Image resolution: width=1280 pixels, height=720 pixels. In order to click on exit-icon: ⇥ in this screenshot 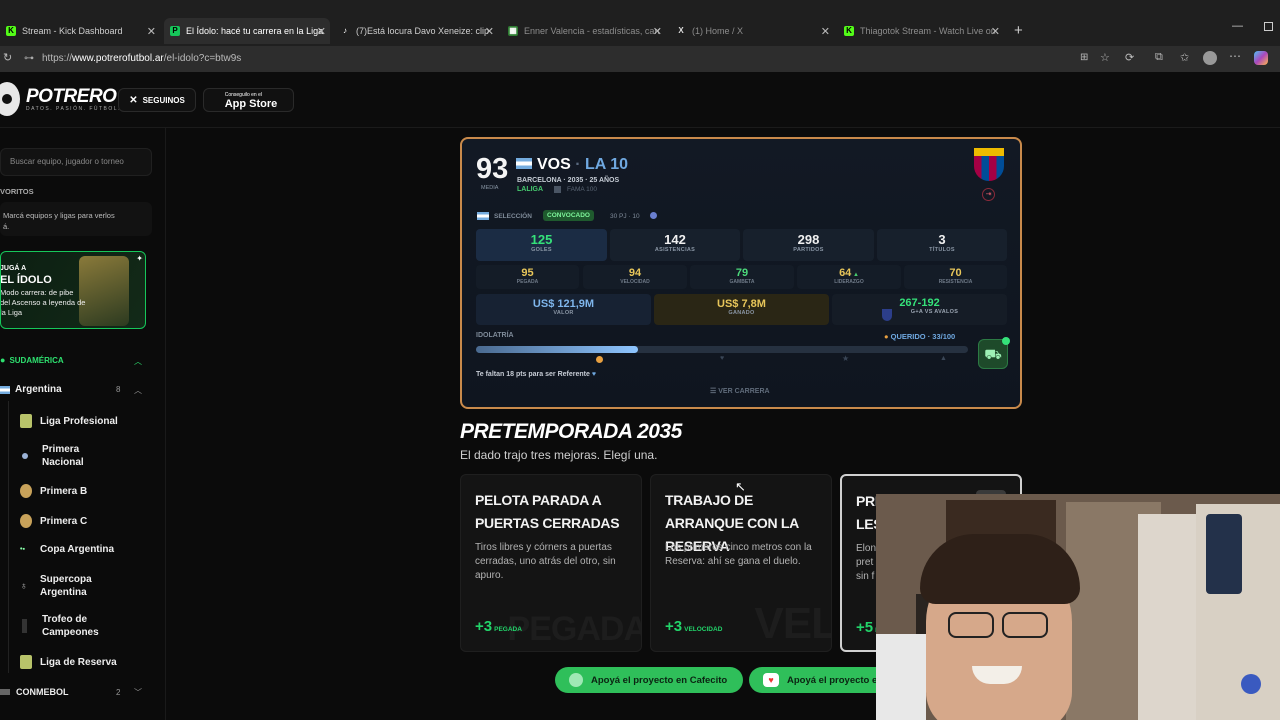, I will do `click(988, 194)`.